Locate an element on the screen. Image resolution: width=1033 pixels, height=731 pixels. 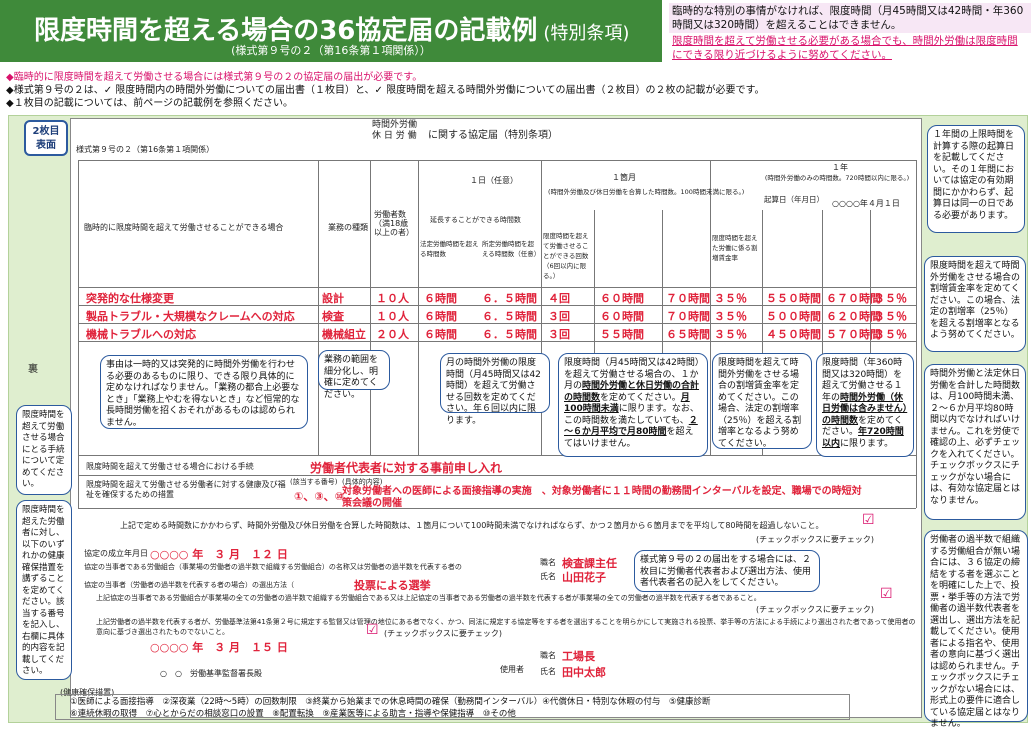
col-day: １日（任意） is located at coordinates (494, 180).